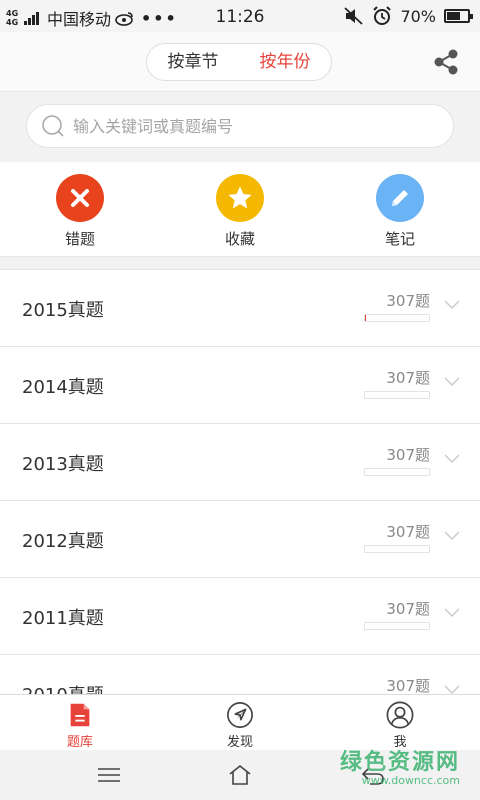  I want to click on alarm-icon, so click(382, 15).